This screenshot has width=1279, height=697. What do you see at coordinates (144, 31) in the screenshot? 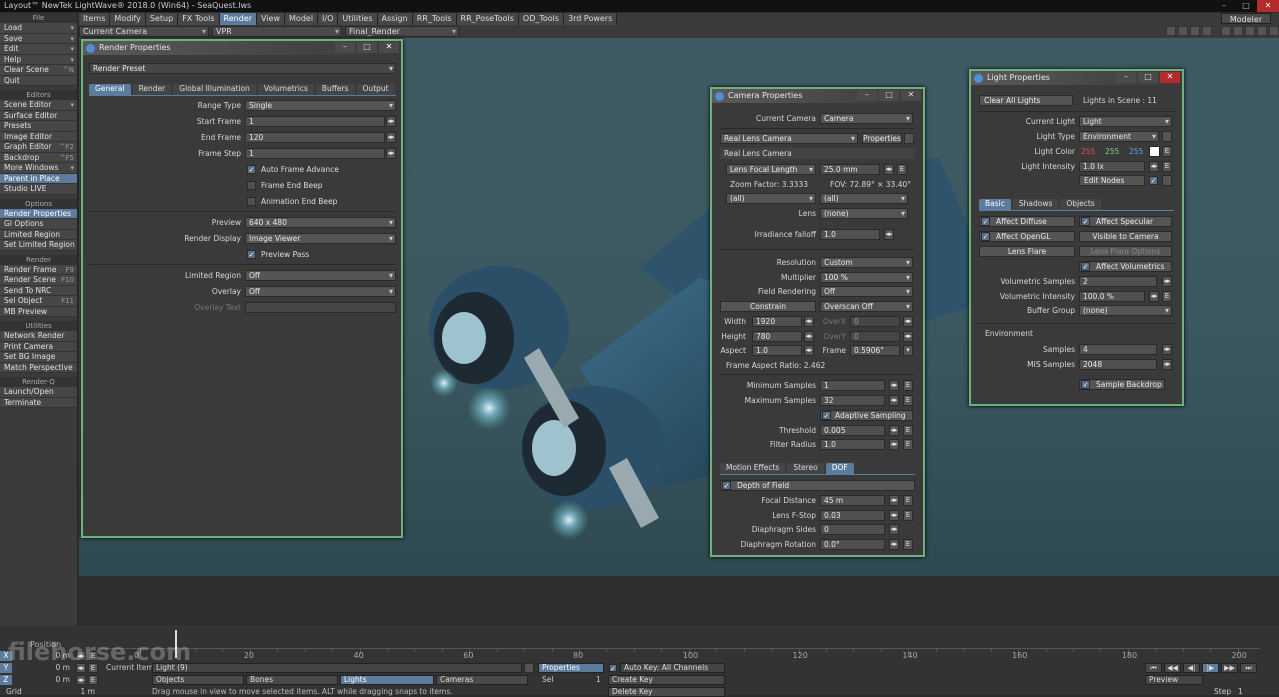
I see `camera-select: Current Camera` at bounding box center [144, 31].